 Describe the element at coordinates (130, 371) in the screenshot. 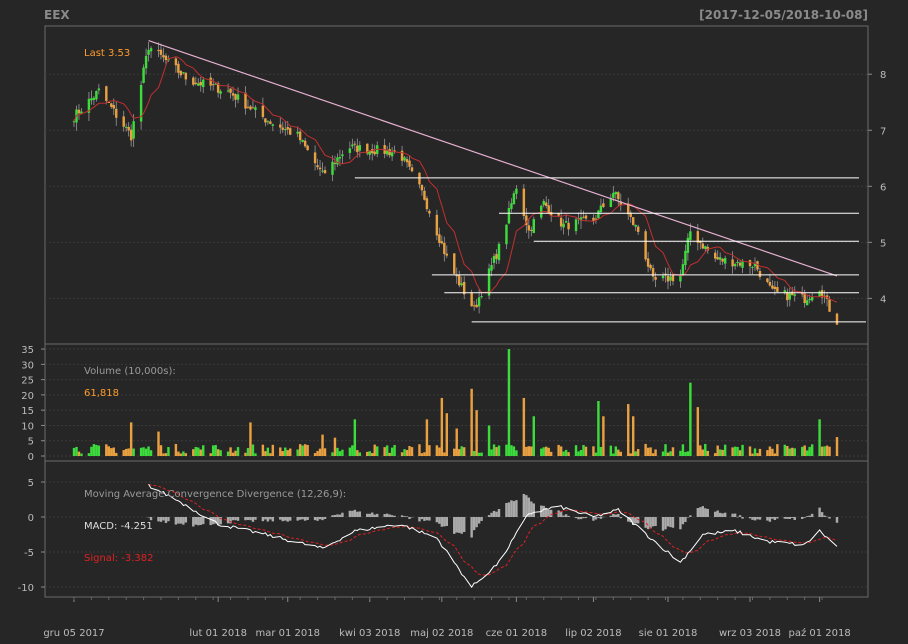

I see `volume-title: Volume (10,000s):` at that location.